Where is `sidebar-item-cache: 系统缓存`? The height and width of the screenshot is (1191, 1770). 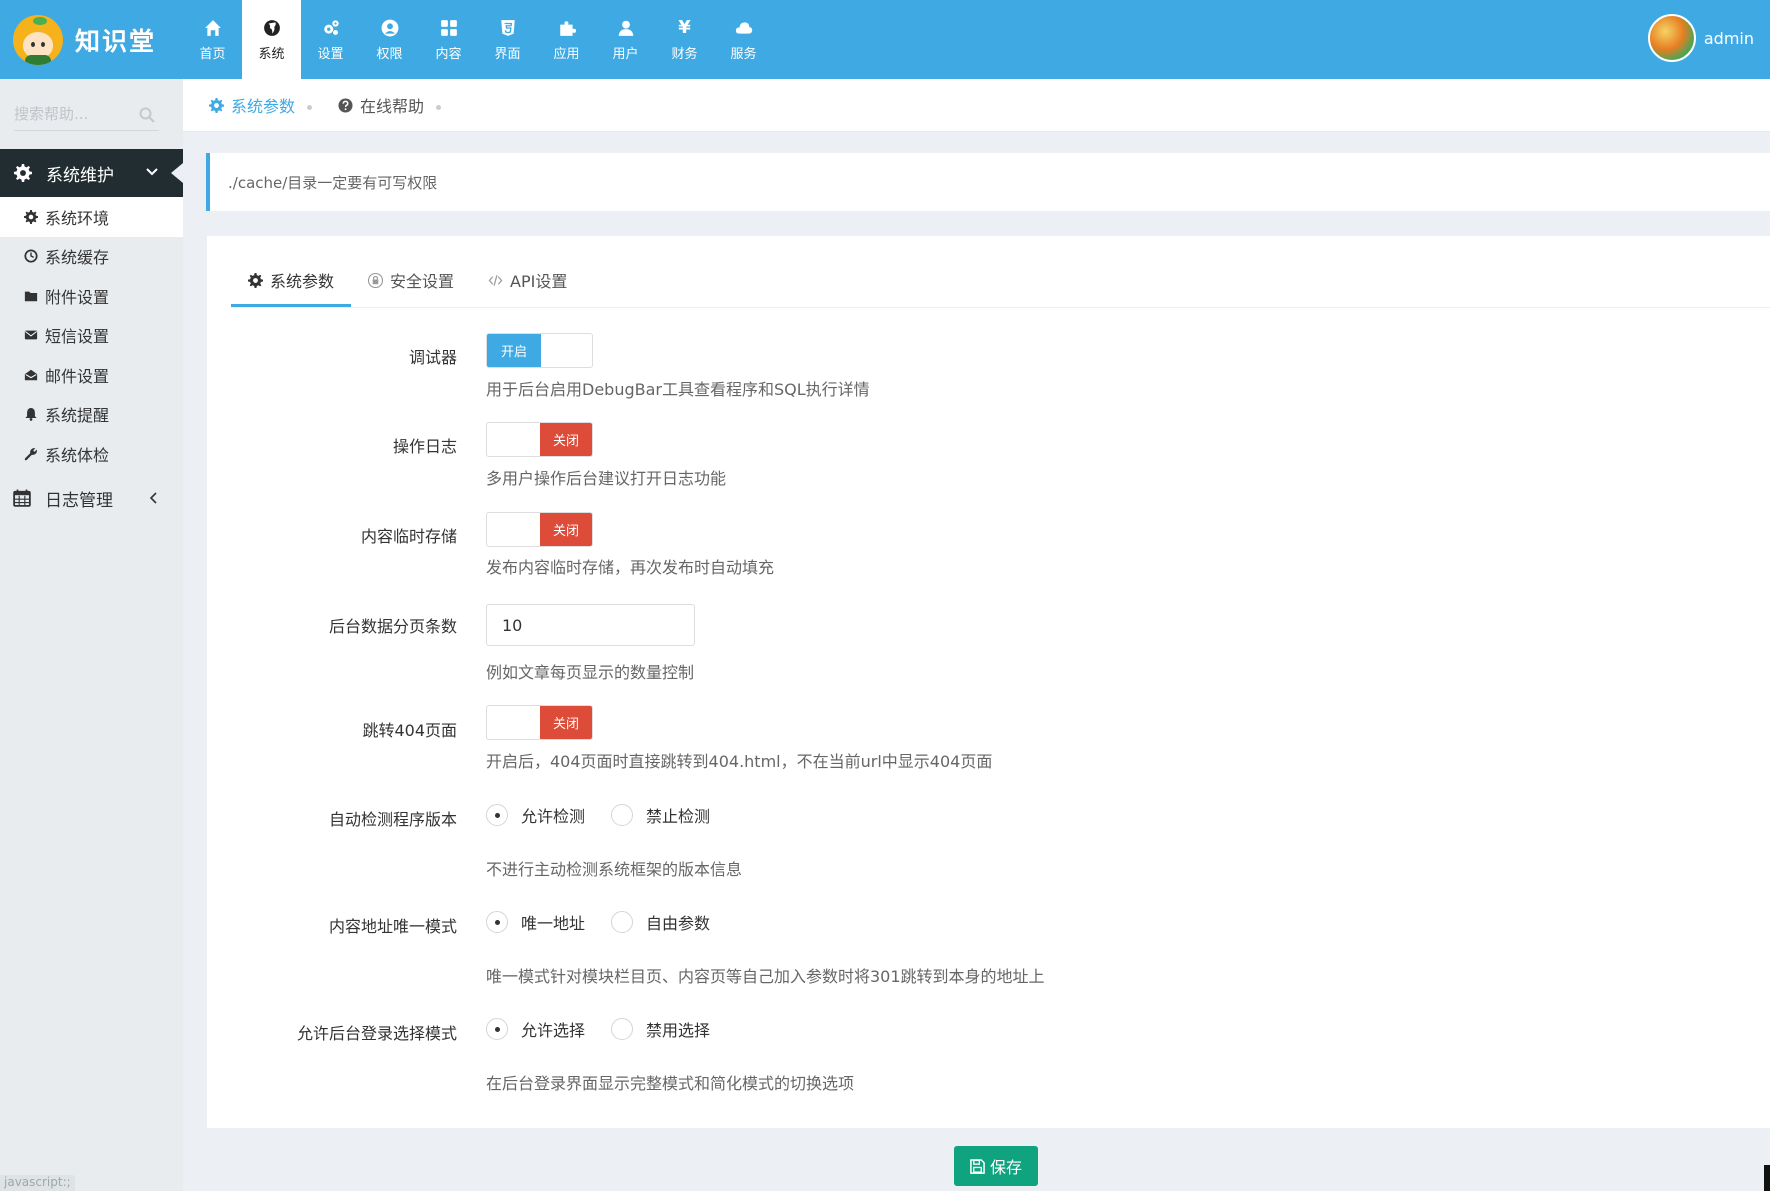 sidebar-item-cache: 系统缓存 is located at coordinates (91, 257).